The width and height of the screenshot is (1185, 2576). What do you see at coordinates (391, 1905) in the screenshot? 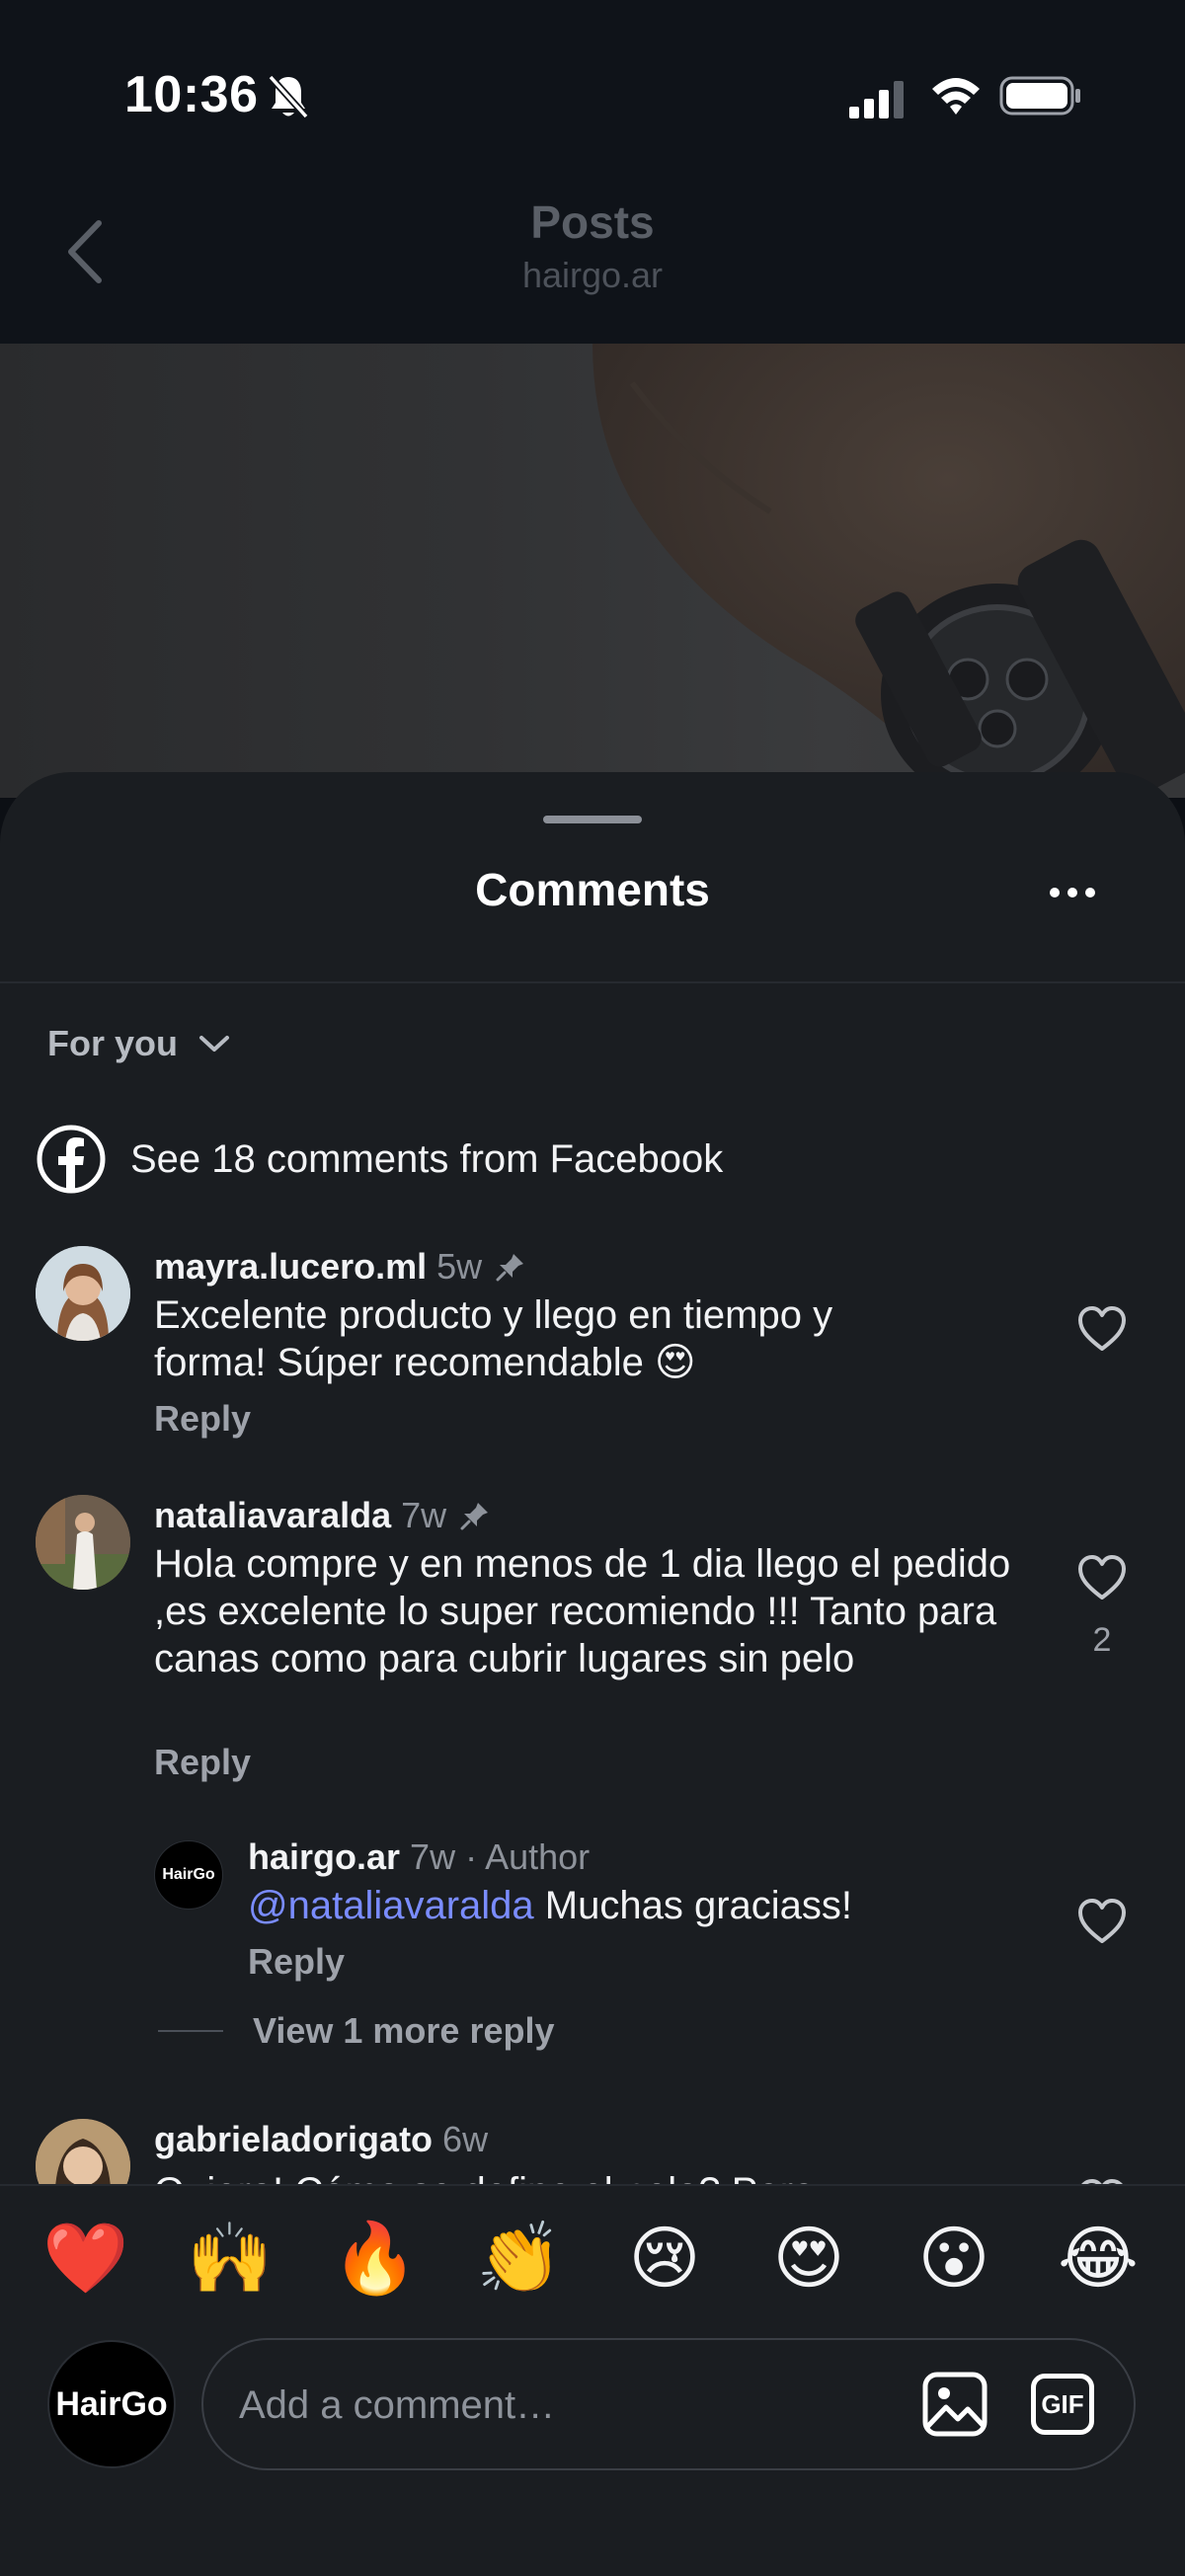
I see `mention-link: @nataliavaralda` at bounding box center [391, 1905].